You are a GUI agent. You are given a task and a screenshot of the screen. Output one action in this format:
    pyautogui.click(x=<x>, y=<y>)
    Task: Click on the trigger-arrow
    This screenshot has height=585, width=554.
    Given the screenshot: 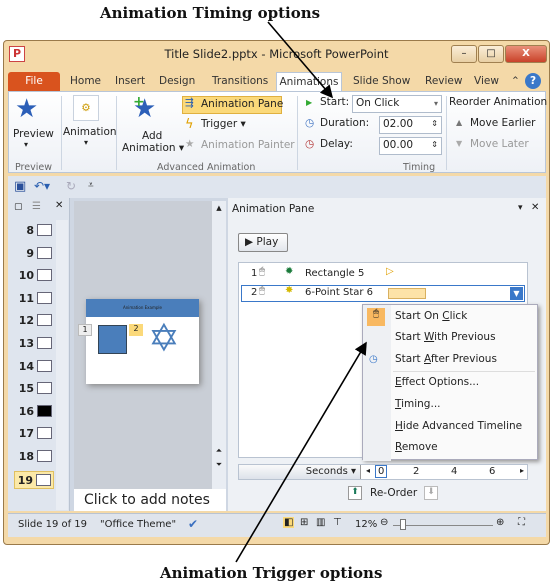 What is the action you would take?
    pyautogui.click(x=301, y=452)
    